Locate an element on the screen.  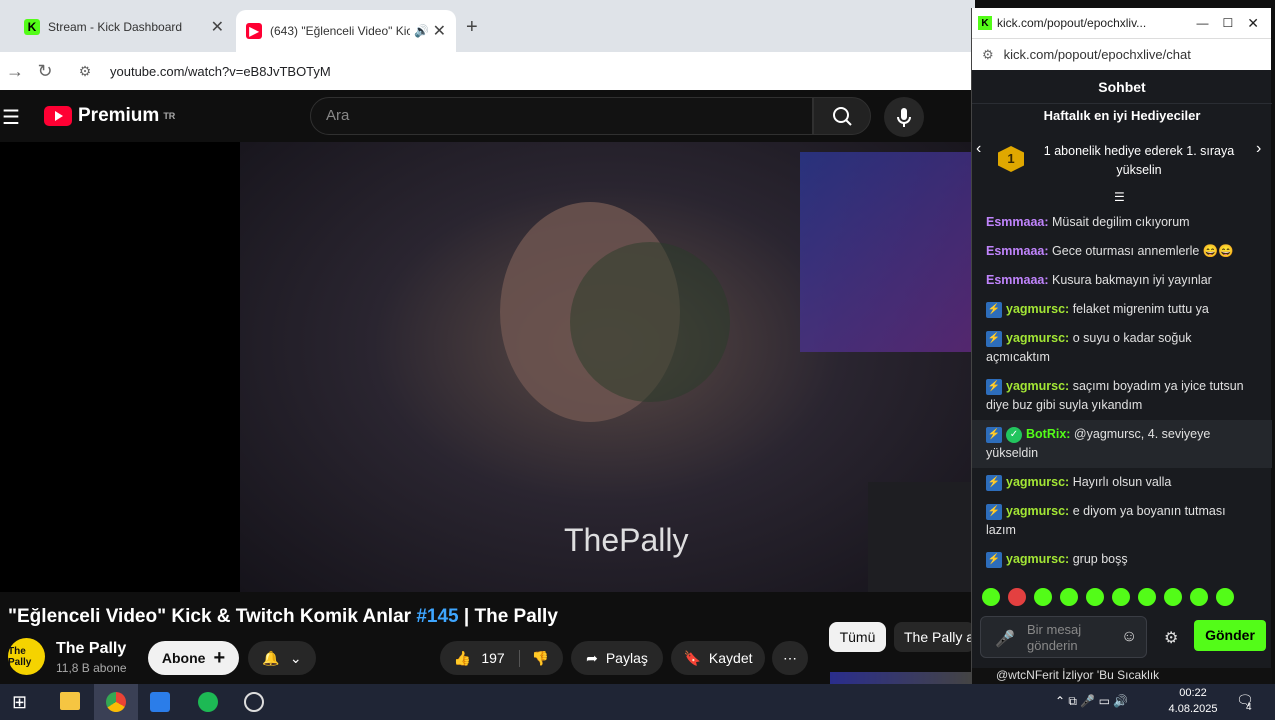
logo-text: Premium is located at coordinates (119, 115).